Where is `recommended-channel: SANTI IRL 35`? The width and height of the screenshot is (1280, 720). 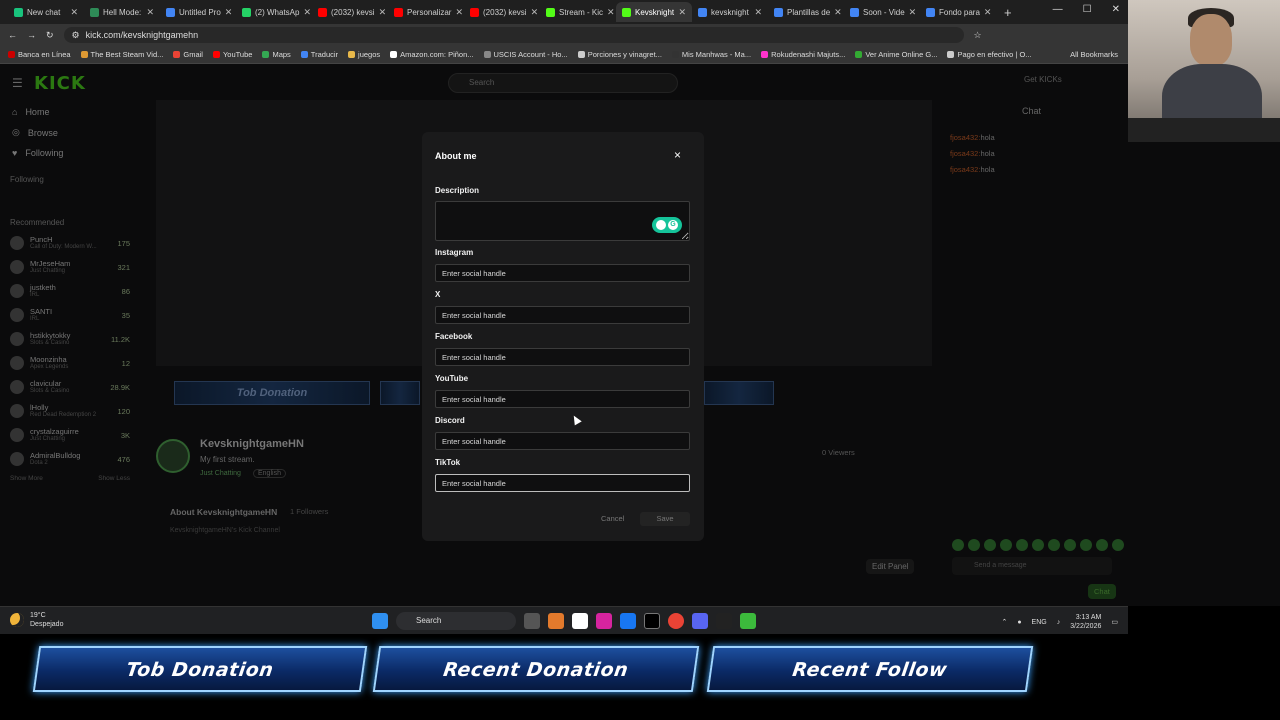 recommended-channel: SANTI IRL 35 is located at coordinates (70, 315).